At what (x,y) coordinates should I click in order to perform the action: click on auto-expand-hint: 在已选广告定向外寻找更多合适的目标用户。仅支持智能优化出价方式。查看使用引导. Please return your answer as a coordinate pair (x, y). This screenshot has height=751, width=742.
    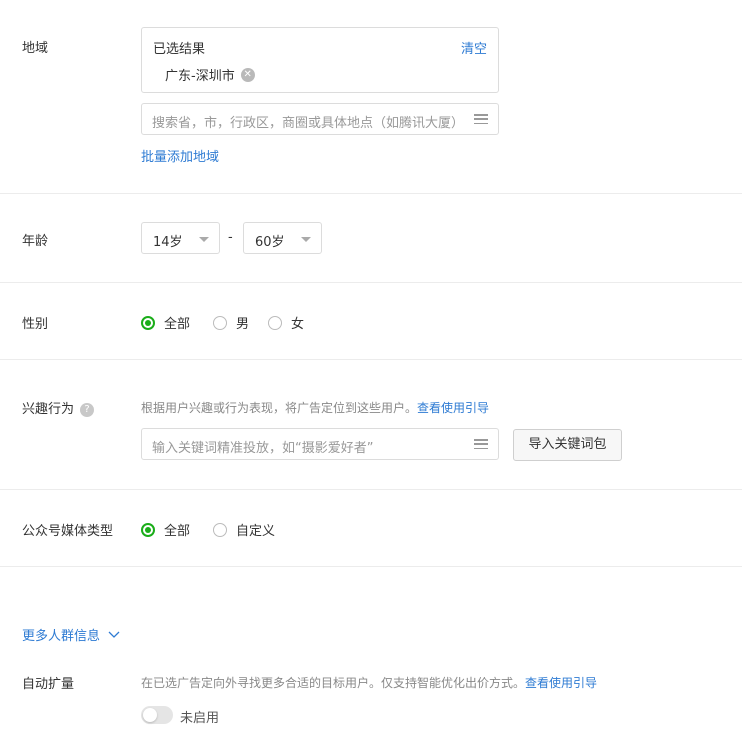
    Looking at the image, I should click on (369, 682).